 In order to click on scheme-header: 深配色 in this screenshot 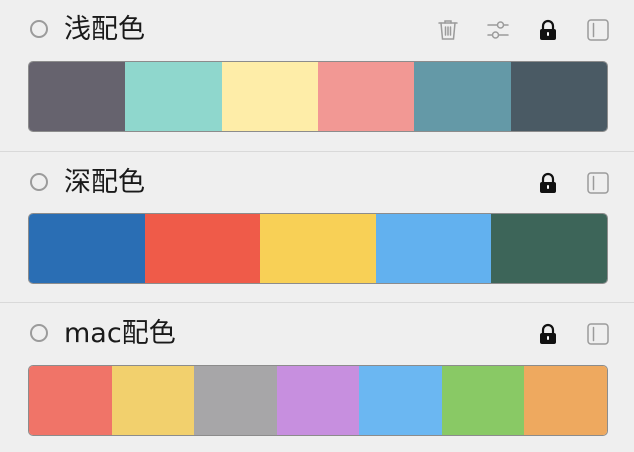, I will do `click(317, 183)`.